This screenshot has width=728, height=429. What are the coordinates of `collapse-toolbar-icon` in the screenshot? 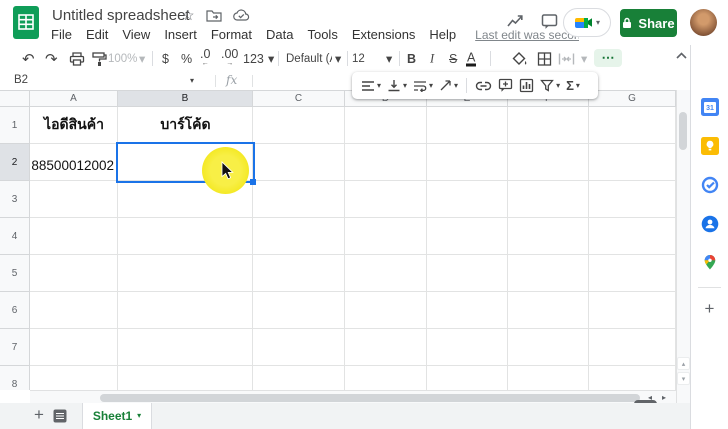 It's located at (681, 55).